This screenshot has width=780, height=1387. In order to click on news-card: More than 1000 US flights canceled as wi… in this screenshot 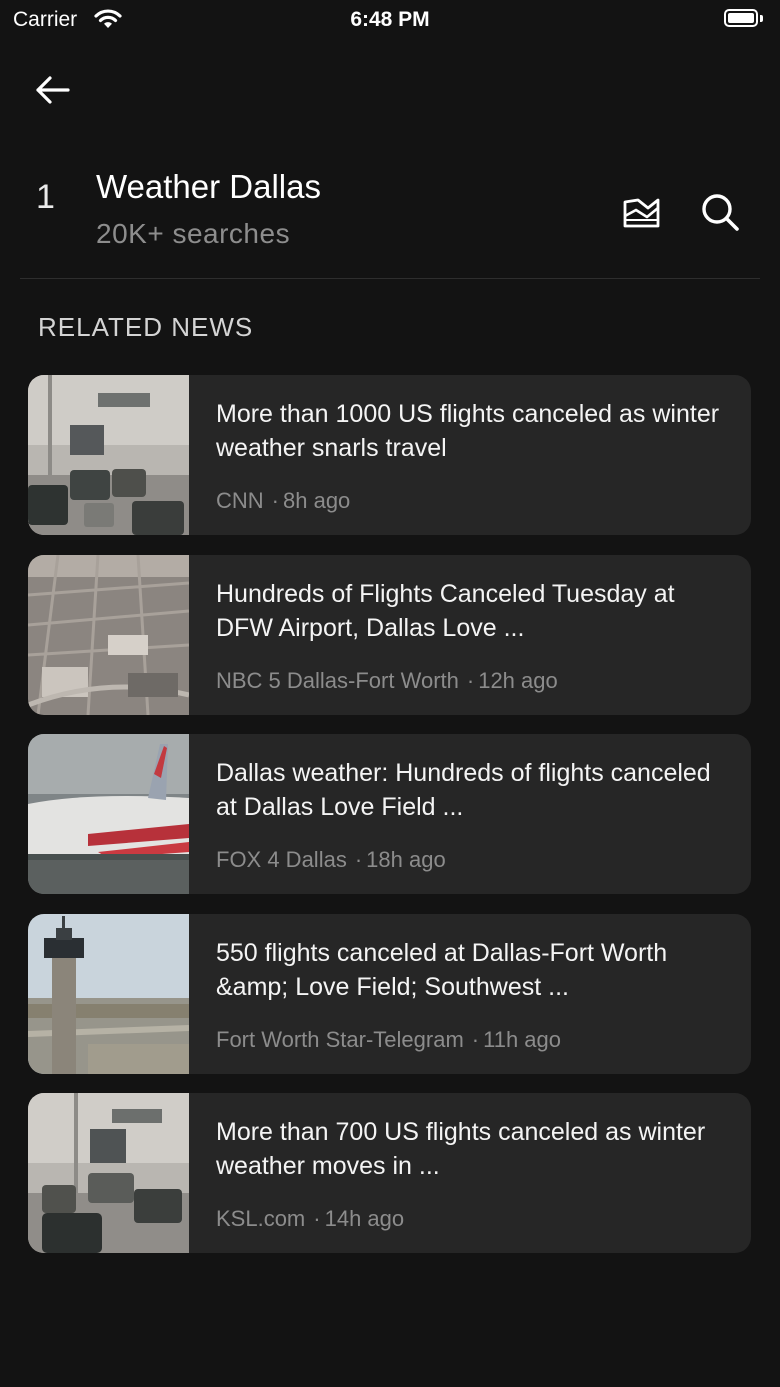, I will do `click(389, 455)`.